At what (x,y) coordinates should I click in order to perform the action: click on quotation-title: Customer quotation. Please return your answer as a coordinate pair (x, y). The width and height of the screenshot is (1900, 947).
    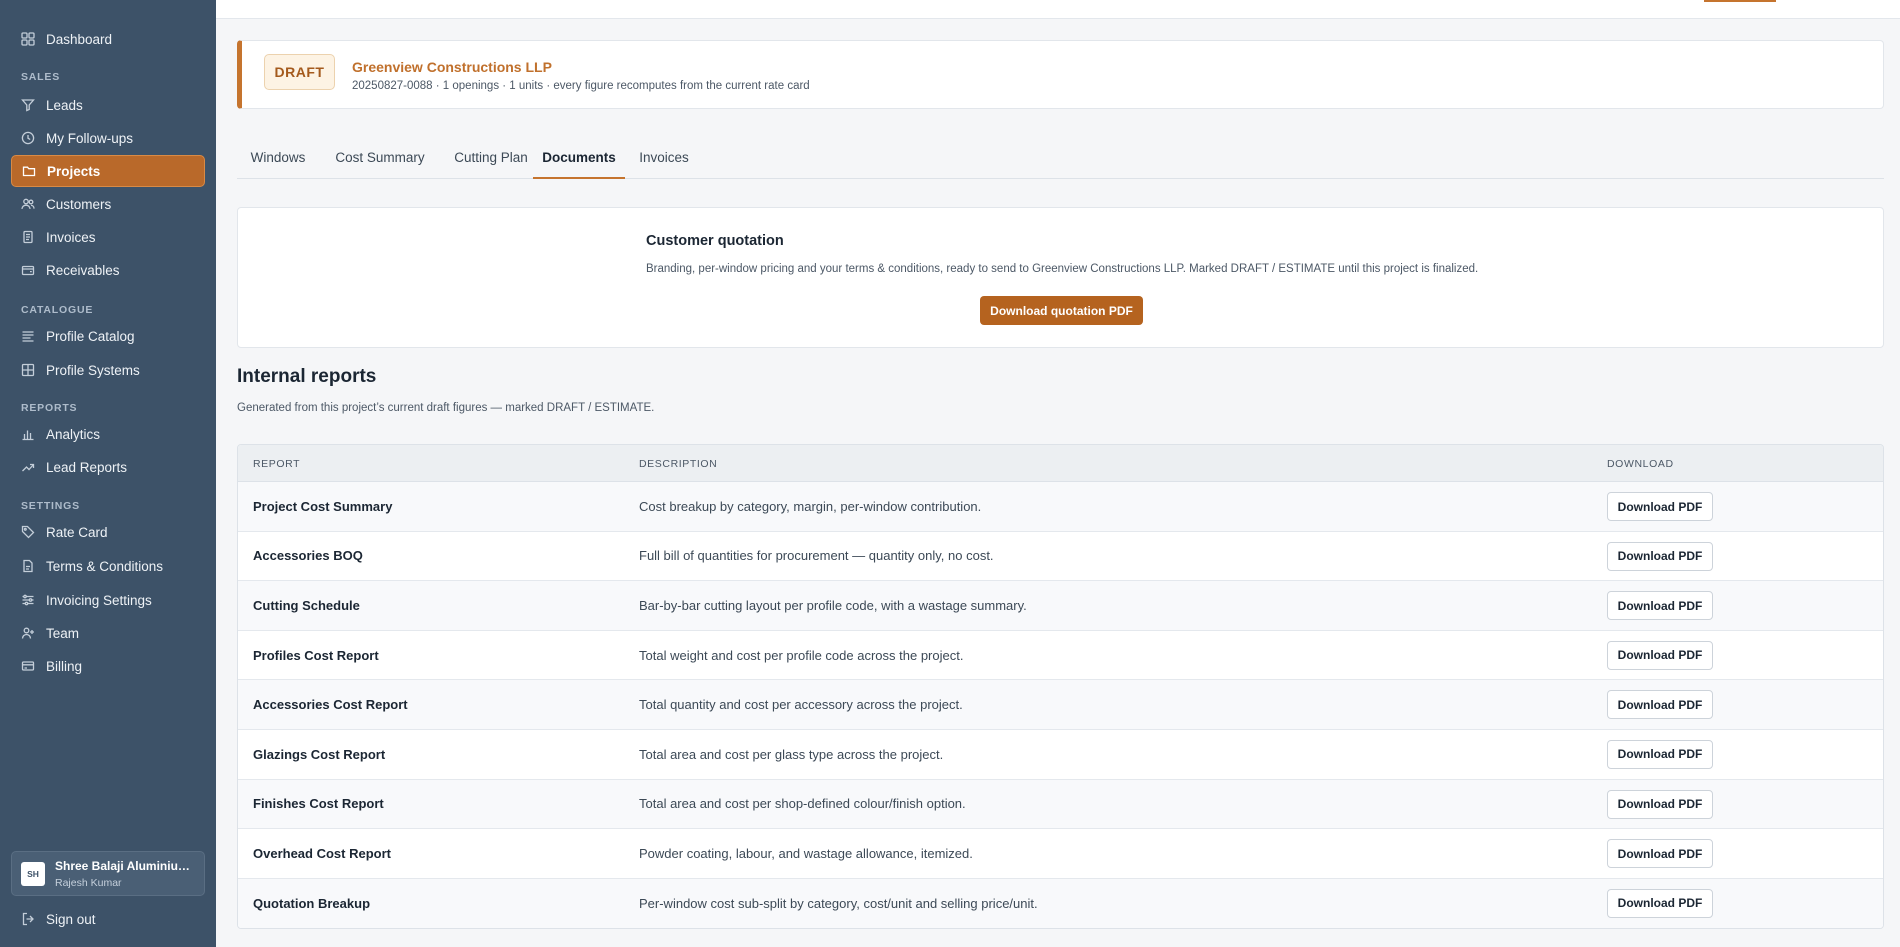
    Looking at the image, I should click on (715, 241).